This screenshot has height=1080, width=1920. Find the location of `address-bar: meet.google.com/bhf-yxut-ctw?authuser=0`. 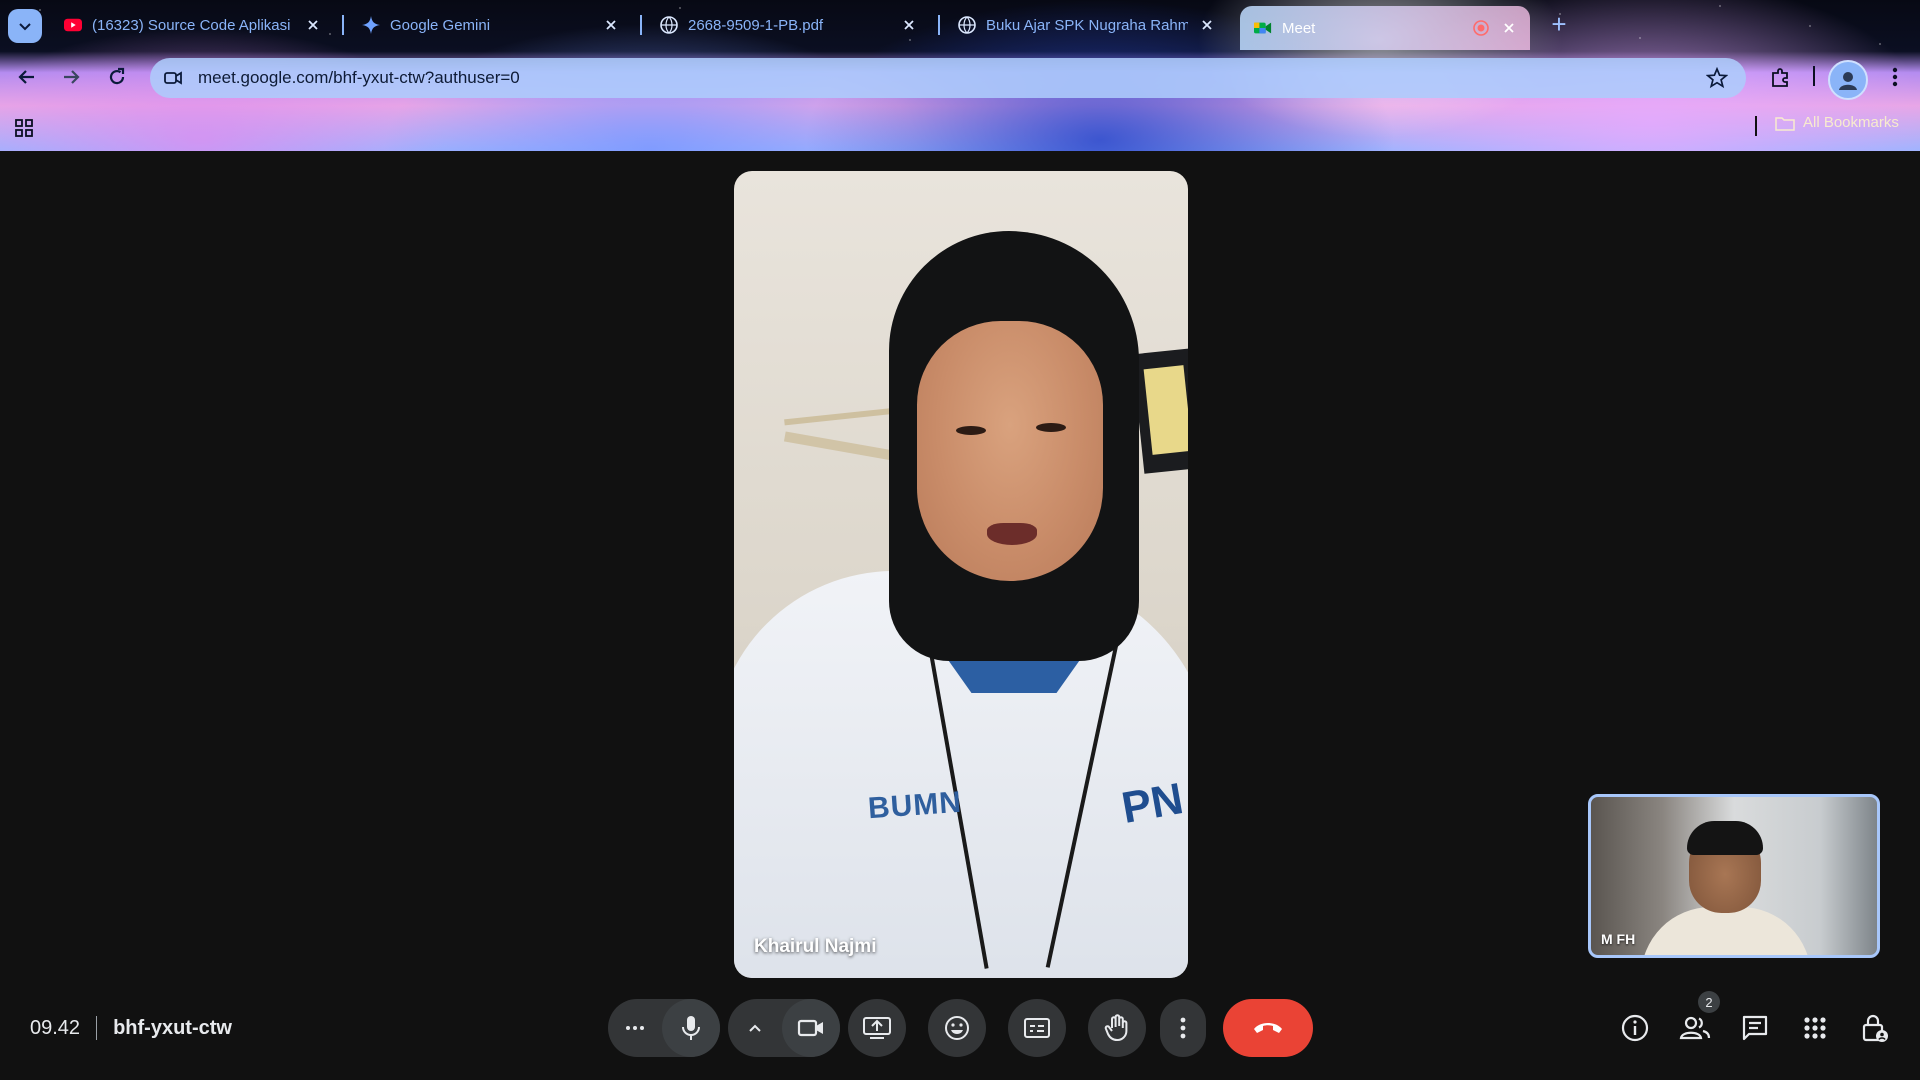

address-bar: meet.google.com/bhf-yxut-ctw?authuser=0 is located at coordinates (948, 78).